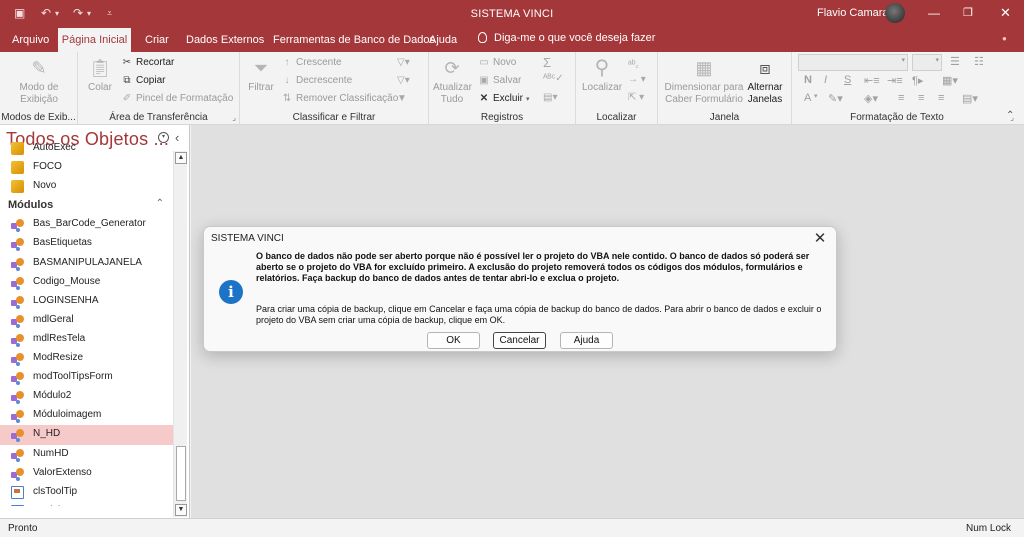 The height and width of the screenshot is (537, 1024). What do you see at coordinates (1005, 13) in the screenshot?
I see `close-icon: ✕` at bounding box center [1005, 13].